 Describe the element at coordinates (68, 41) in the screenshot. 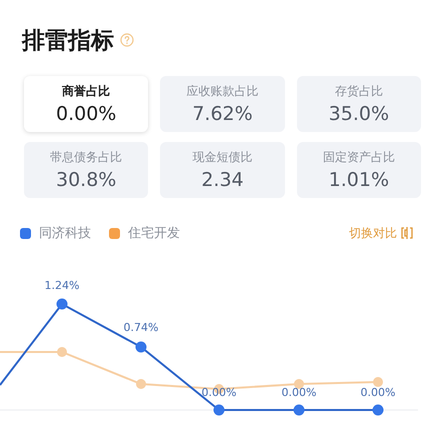

I see `section-title: 排雷指标` at that location.